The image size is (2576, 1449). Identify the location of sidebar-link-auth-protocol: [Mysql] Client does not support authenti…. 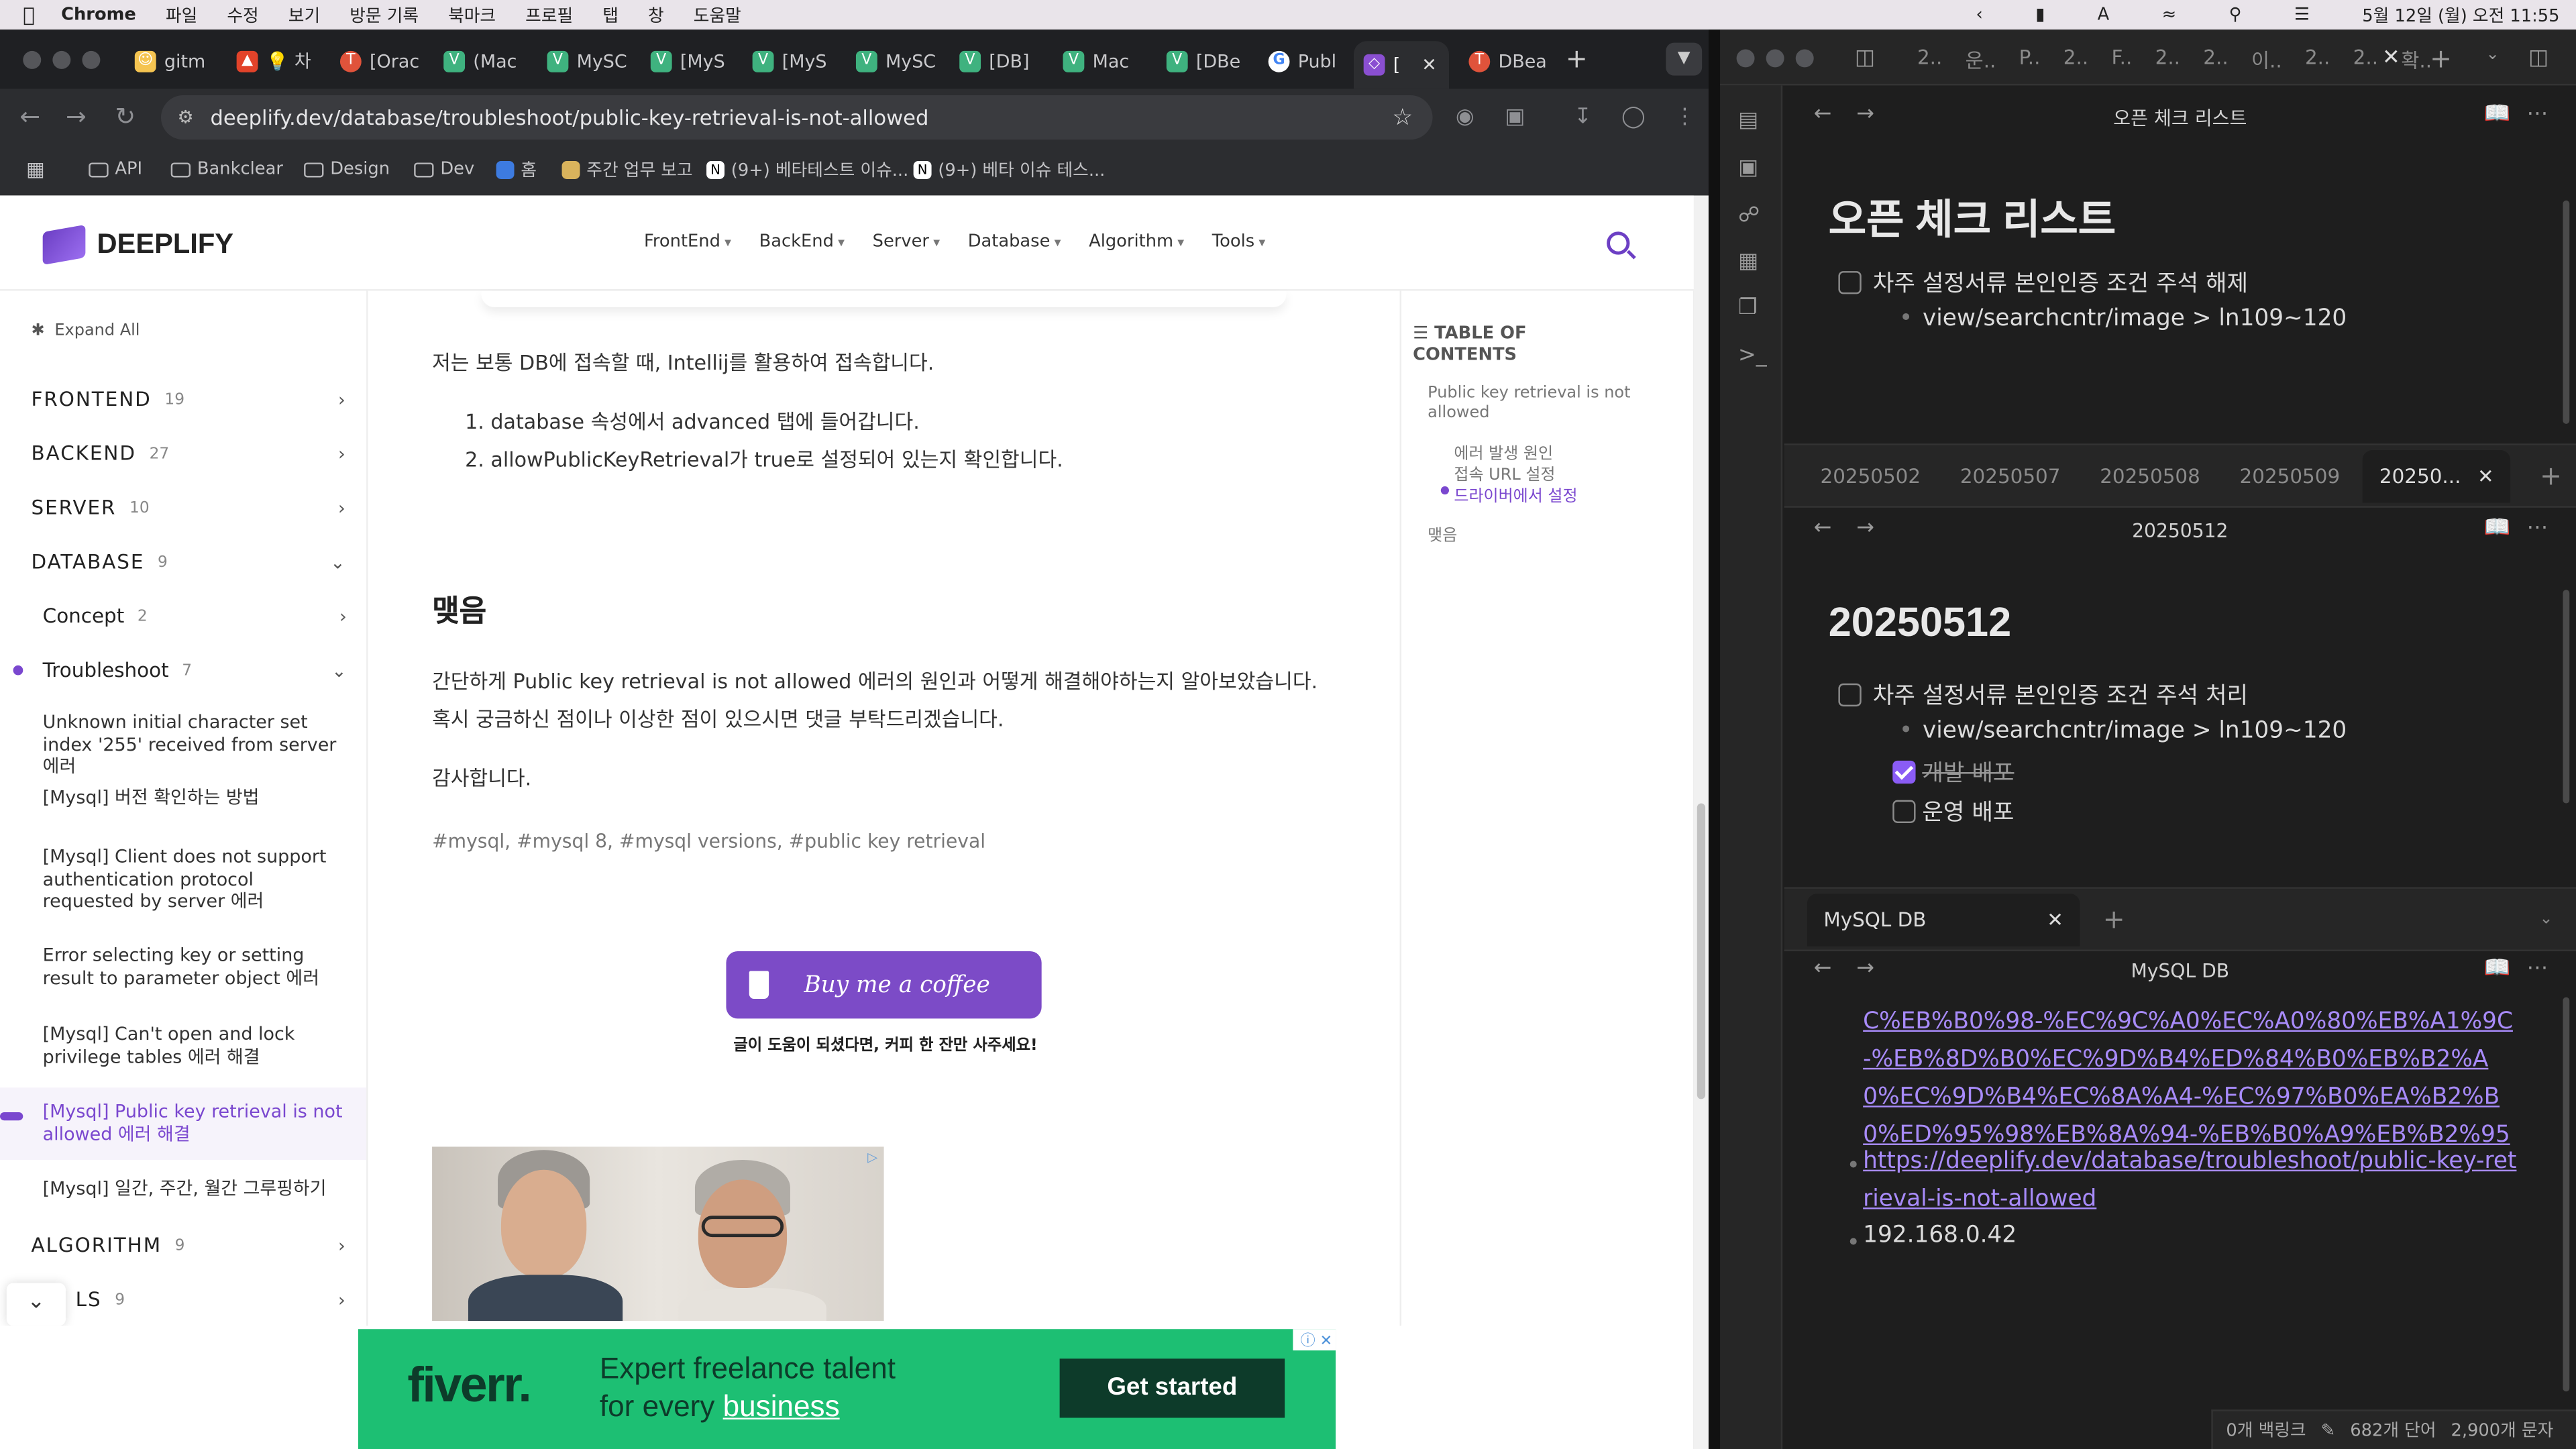
(196, 879).